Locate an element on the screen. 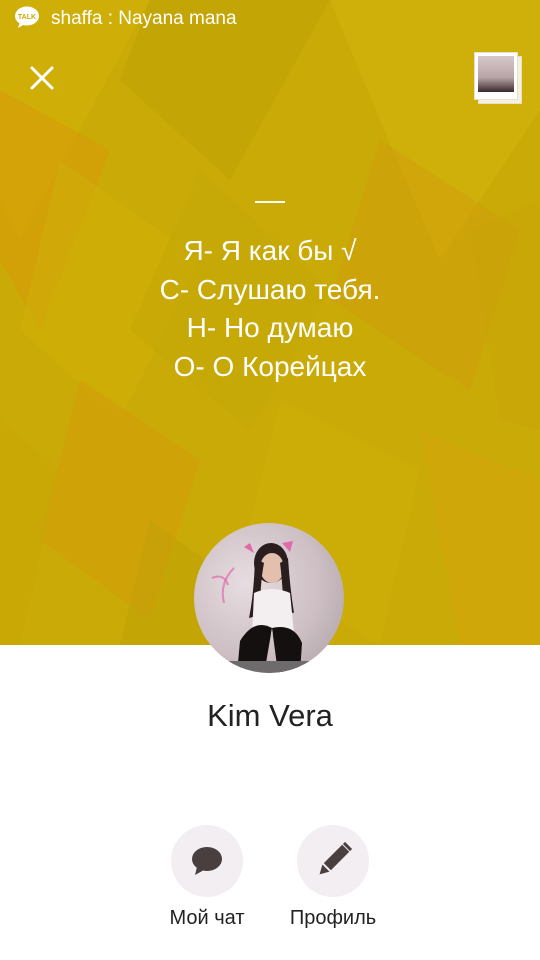 Image resolution: width=540 pixels, height=960 pixels. my-chat-button is located at coordinates (207, 861).